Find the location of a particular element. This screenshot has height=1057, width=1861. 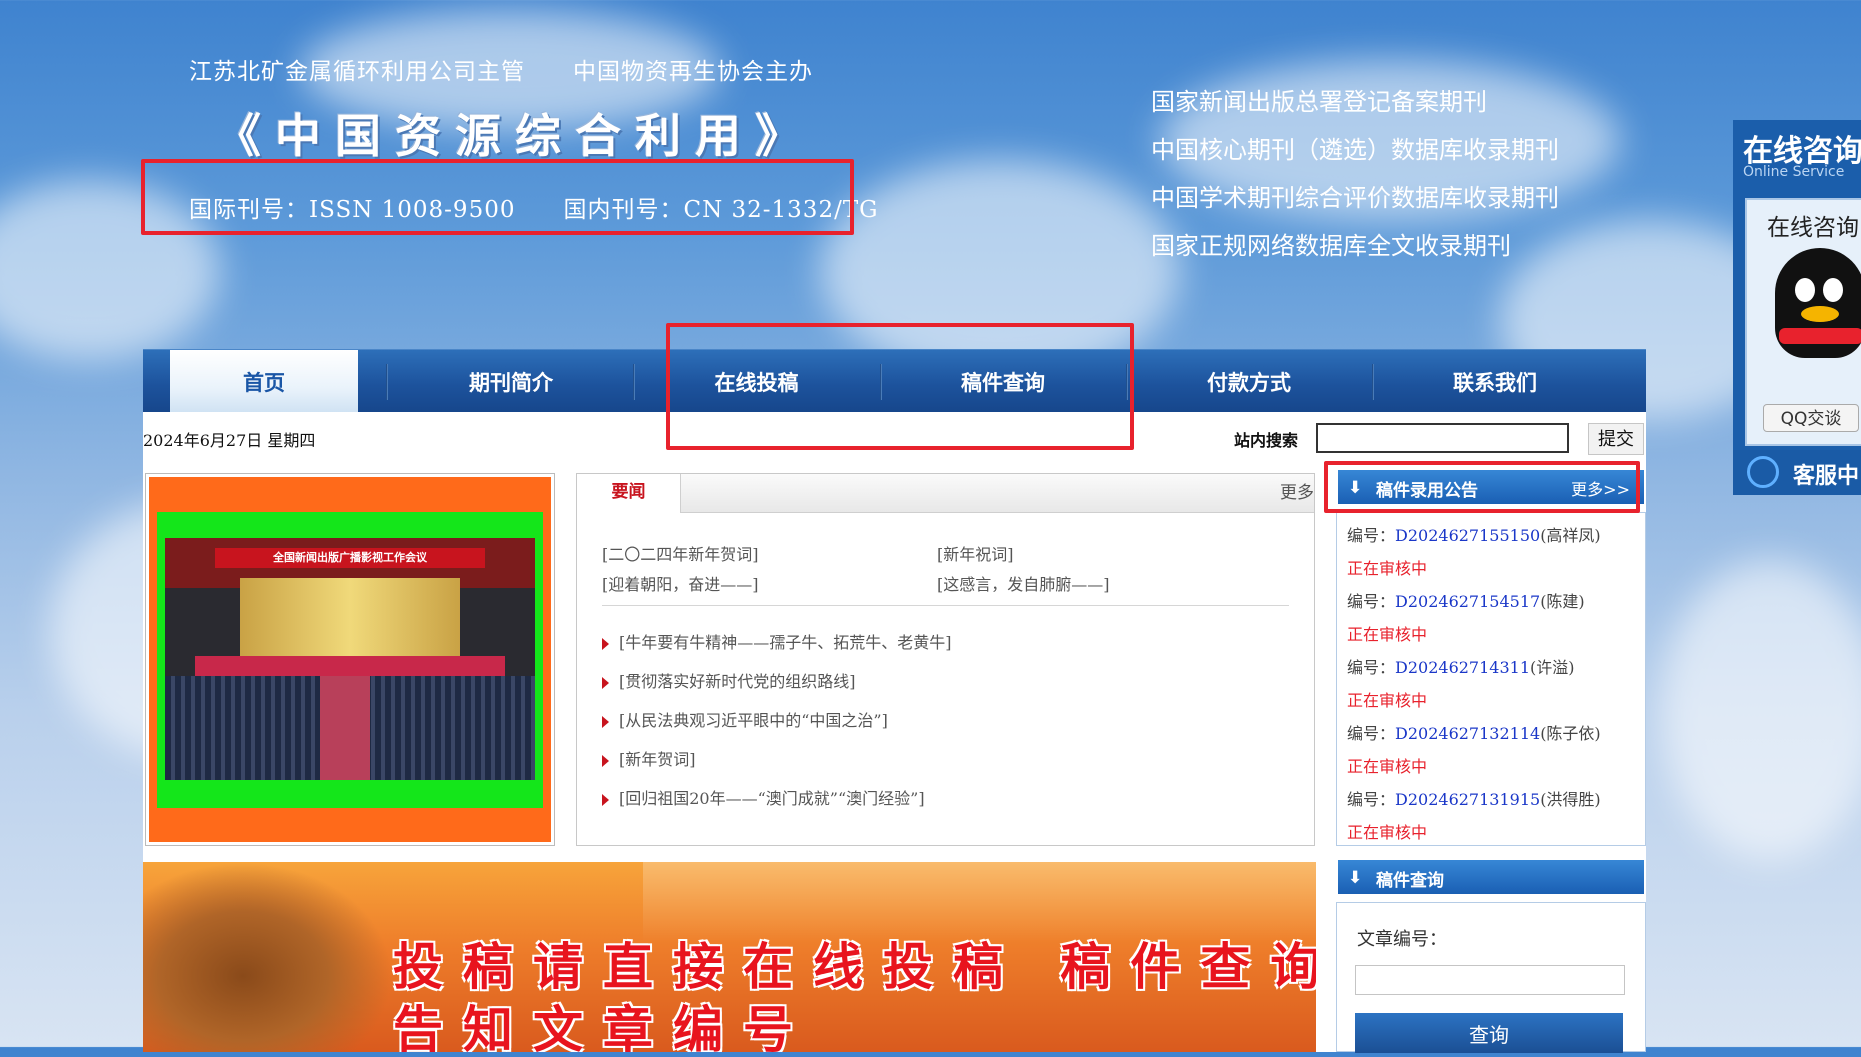

news-featured-link: [这感言，发自肺腑——] is located at coordinates (1023, 583).